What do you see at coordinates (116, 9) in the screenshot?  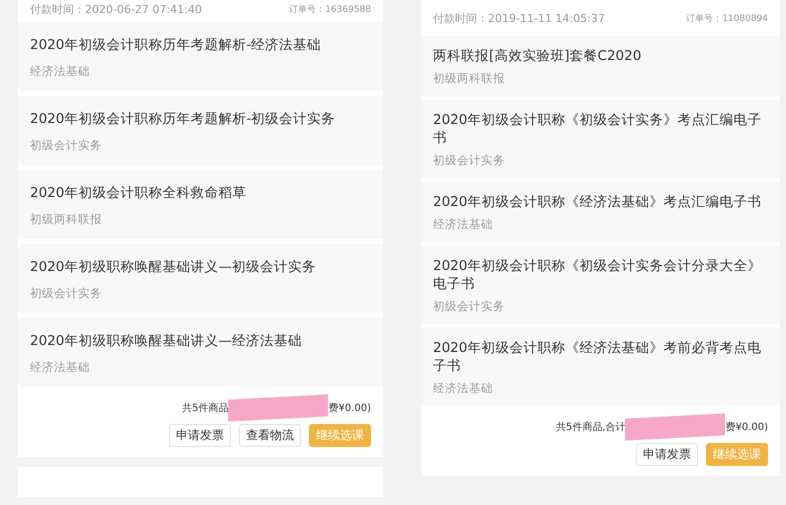 I see `payment-time: 付款时间：2020-06-27 07:41:40` at bounding box center [116, 9].